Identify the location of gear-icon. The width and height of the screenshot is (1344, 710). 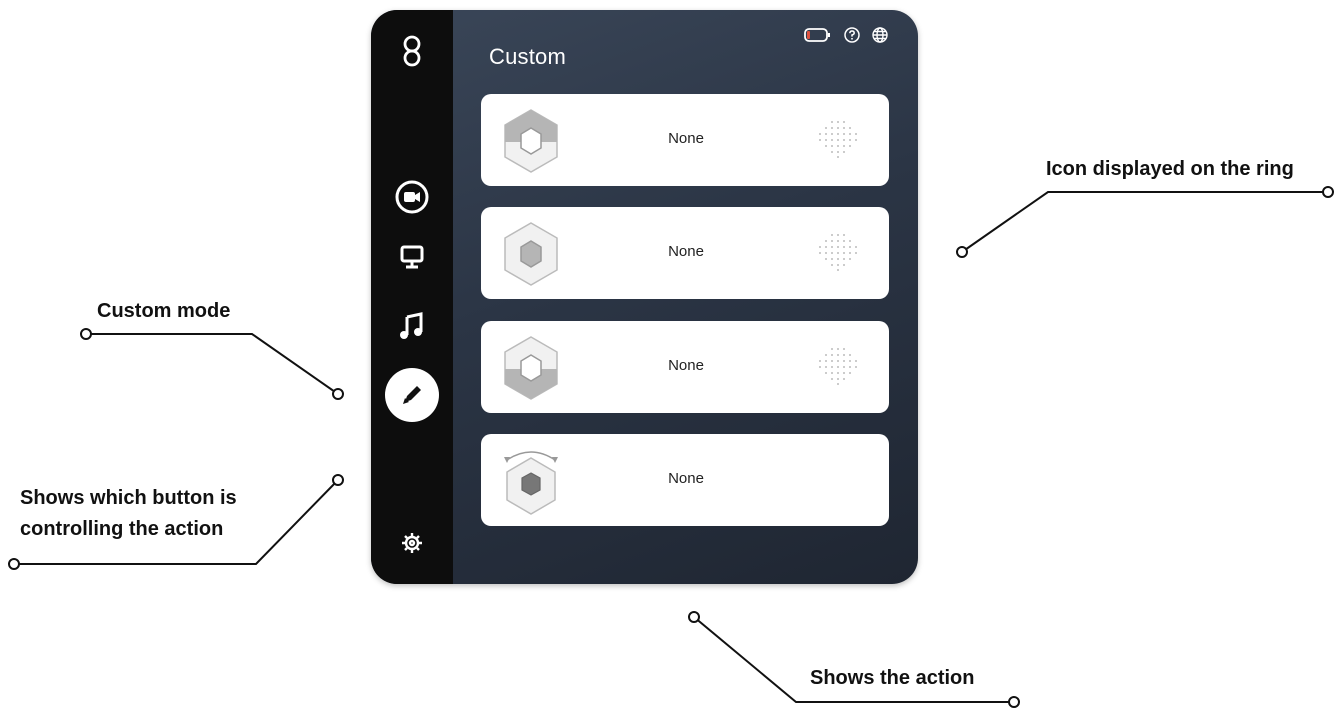
(412, 543).